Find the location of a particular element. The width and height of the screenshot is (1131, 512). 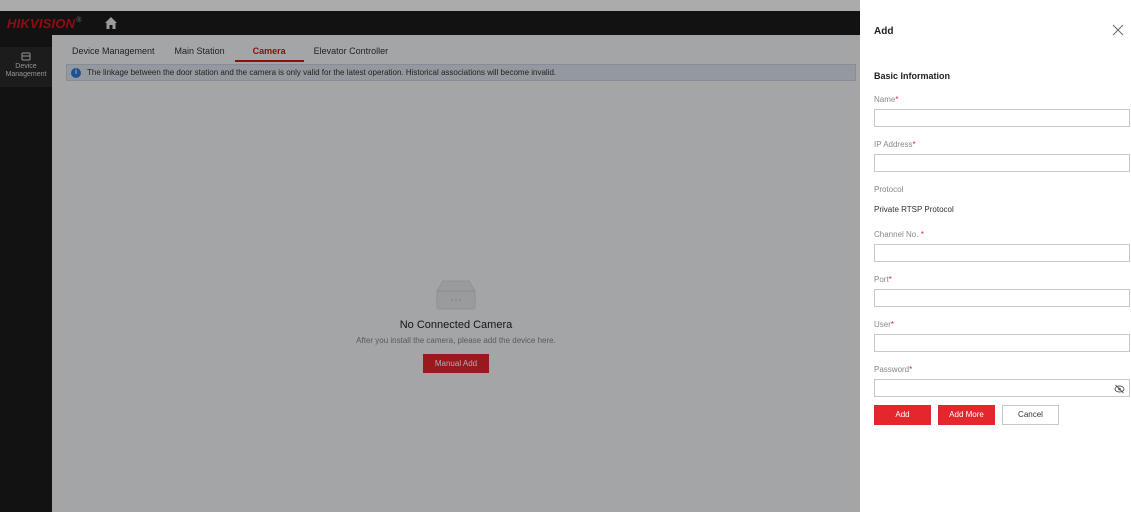

device-icon is located at coordinates (26, 56).